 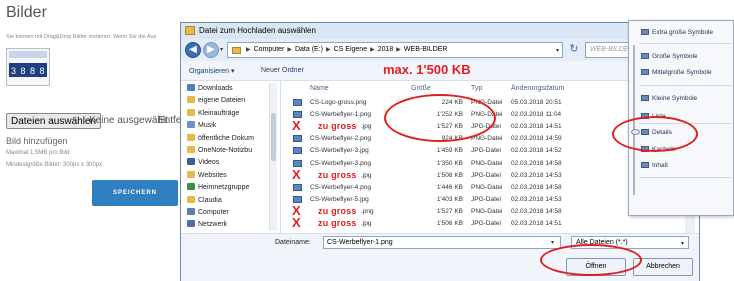 What do you see at coordinates (273, 137) in the screenshot?
I see `nav-scroll-thumb` at bounding box center [273, 137].